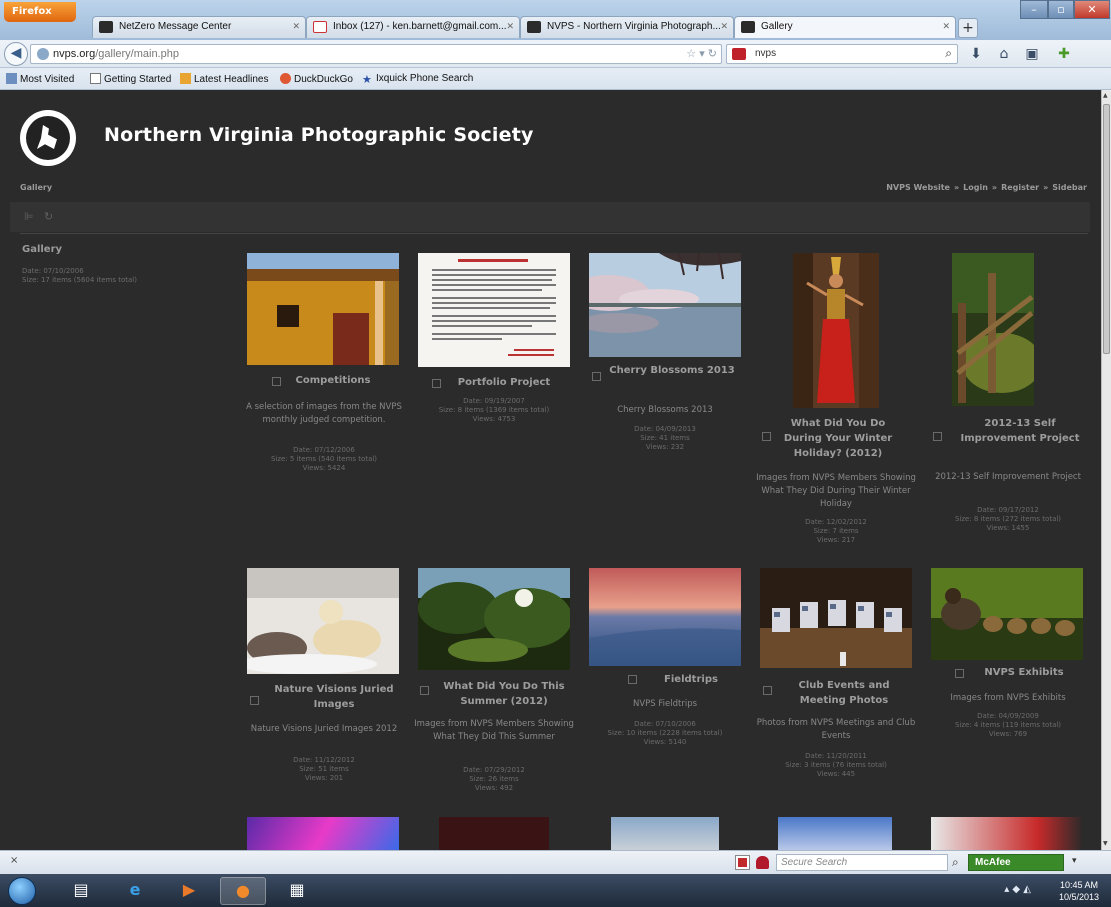 This screenshot has width=1111, height=907. What do you see at coordinates (550, 217) in the screenshot?
I see `action-bar: ⊫ ↻` at bounding box center [550, 217].